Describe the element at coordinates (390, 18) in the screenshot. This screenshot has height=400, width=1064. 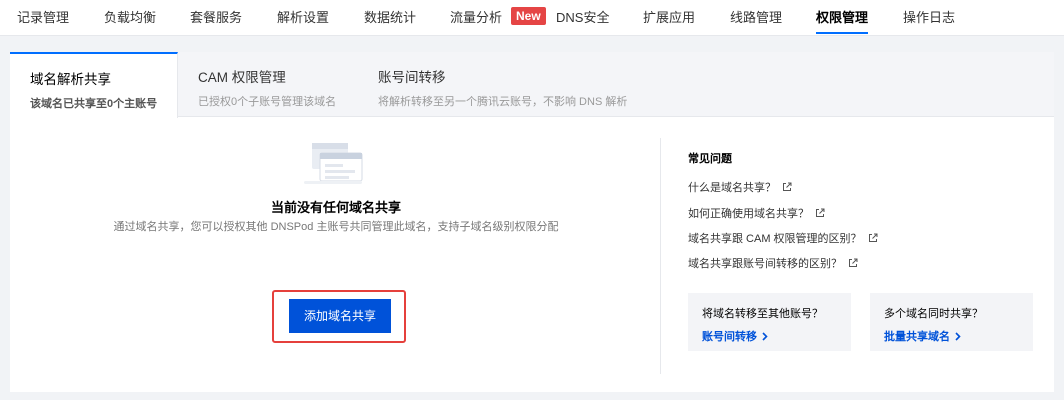
I see `nav-item-statistics: 数据统计` at that location.